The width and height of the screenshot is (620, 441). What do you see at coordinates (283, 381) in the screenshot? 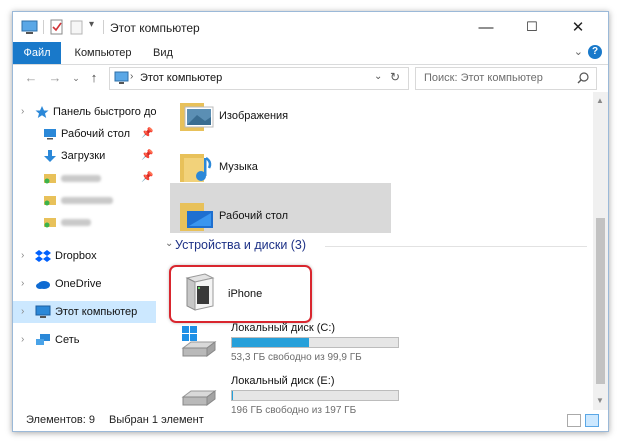
I see `drive-label: Локальный диск (E:)` at bounding box center [283, 381].